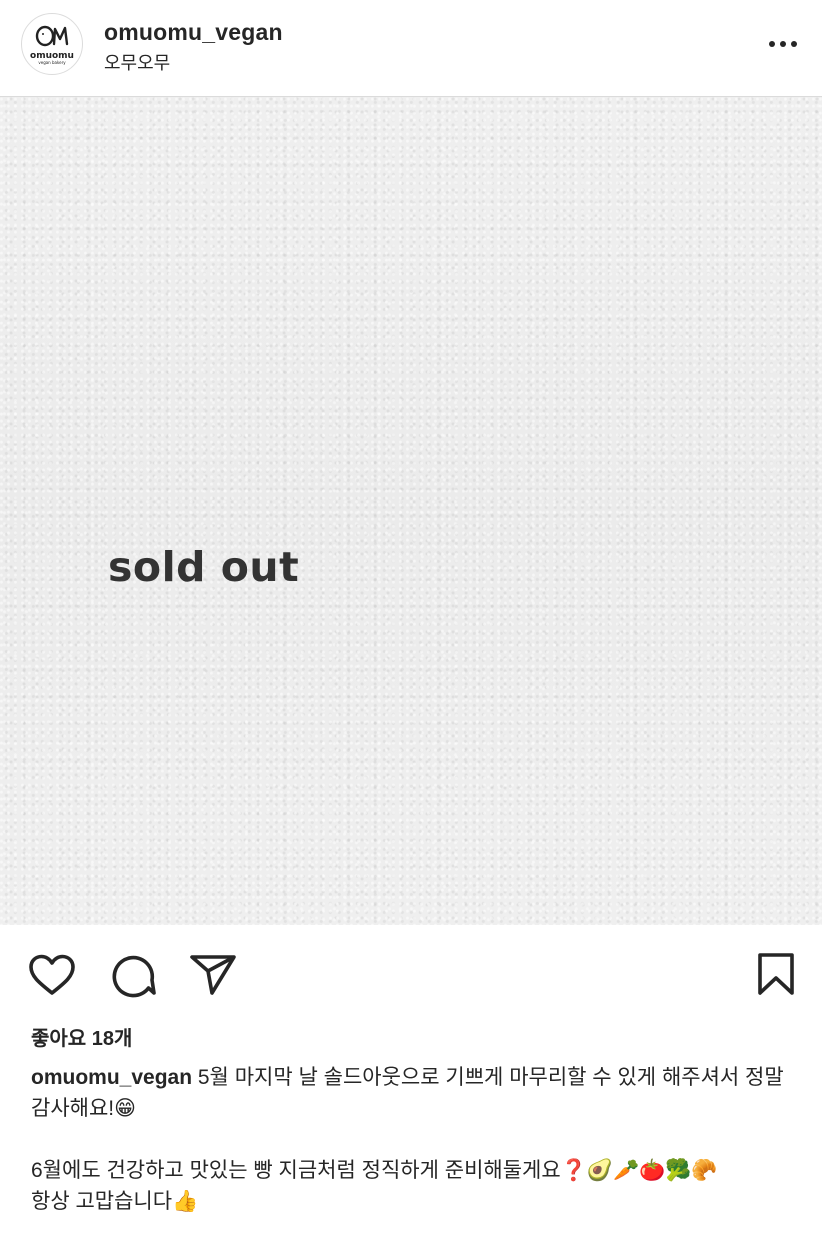 The height and width of the screenshot is (1248, 822). I want to click on bookmark-icon, so click(776, 974).